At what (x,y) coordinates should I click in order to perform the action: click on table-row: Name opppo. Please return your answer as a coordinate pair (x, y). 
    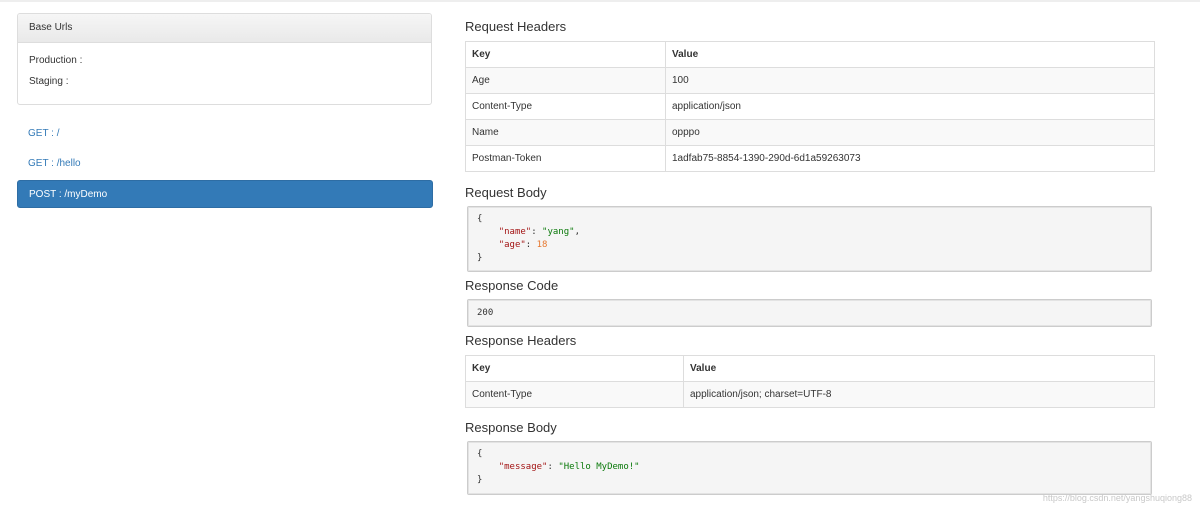
    Looking at the image, I should click on (810, 132).